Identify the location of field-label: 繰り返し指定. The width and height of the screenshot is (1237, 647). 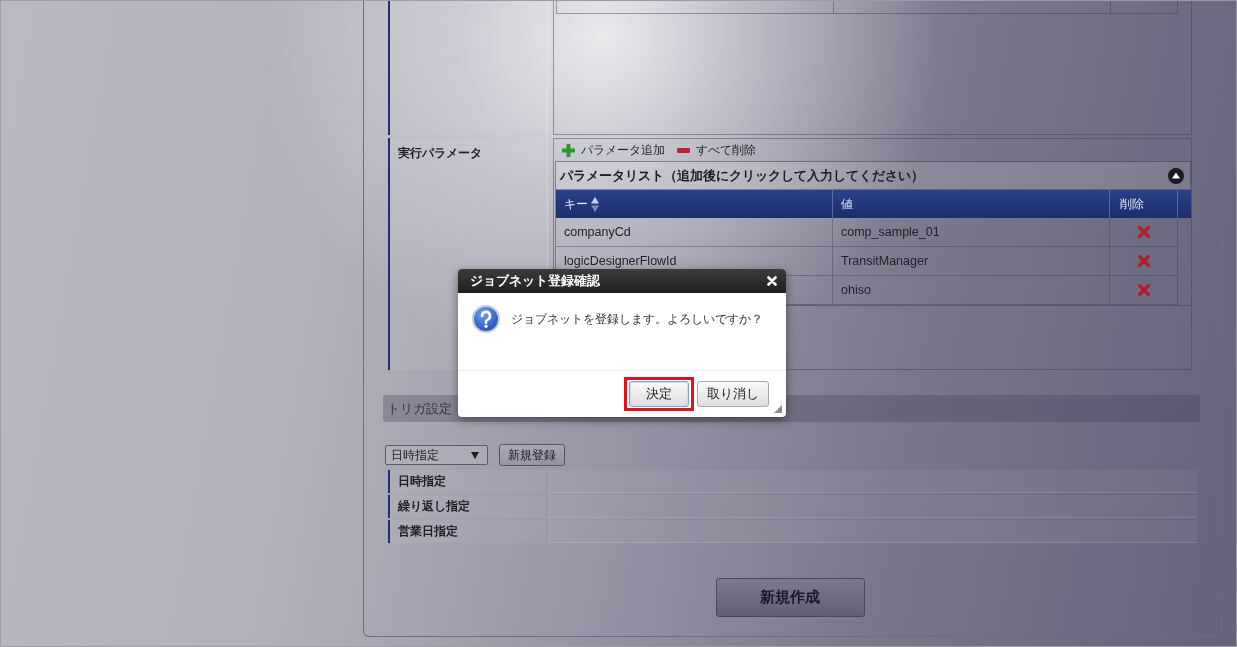
(466, 506).